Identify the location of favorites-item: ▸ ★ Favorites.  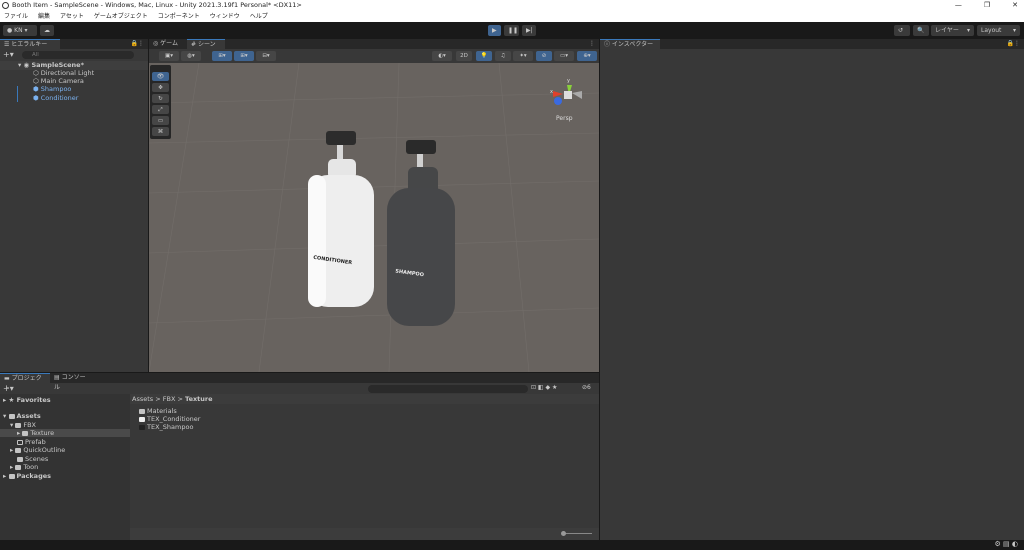
(27, 400).